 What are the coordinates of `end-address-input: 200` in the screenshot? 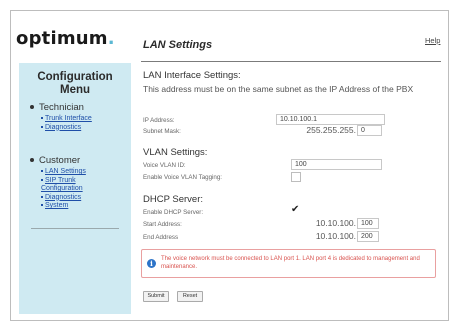 It's located at (368, 236).